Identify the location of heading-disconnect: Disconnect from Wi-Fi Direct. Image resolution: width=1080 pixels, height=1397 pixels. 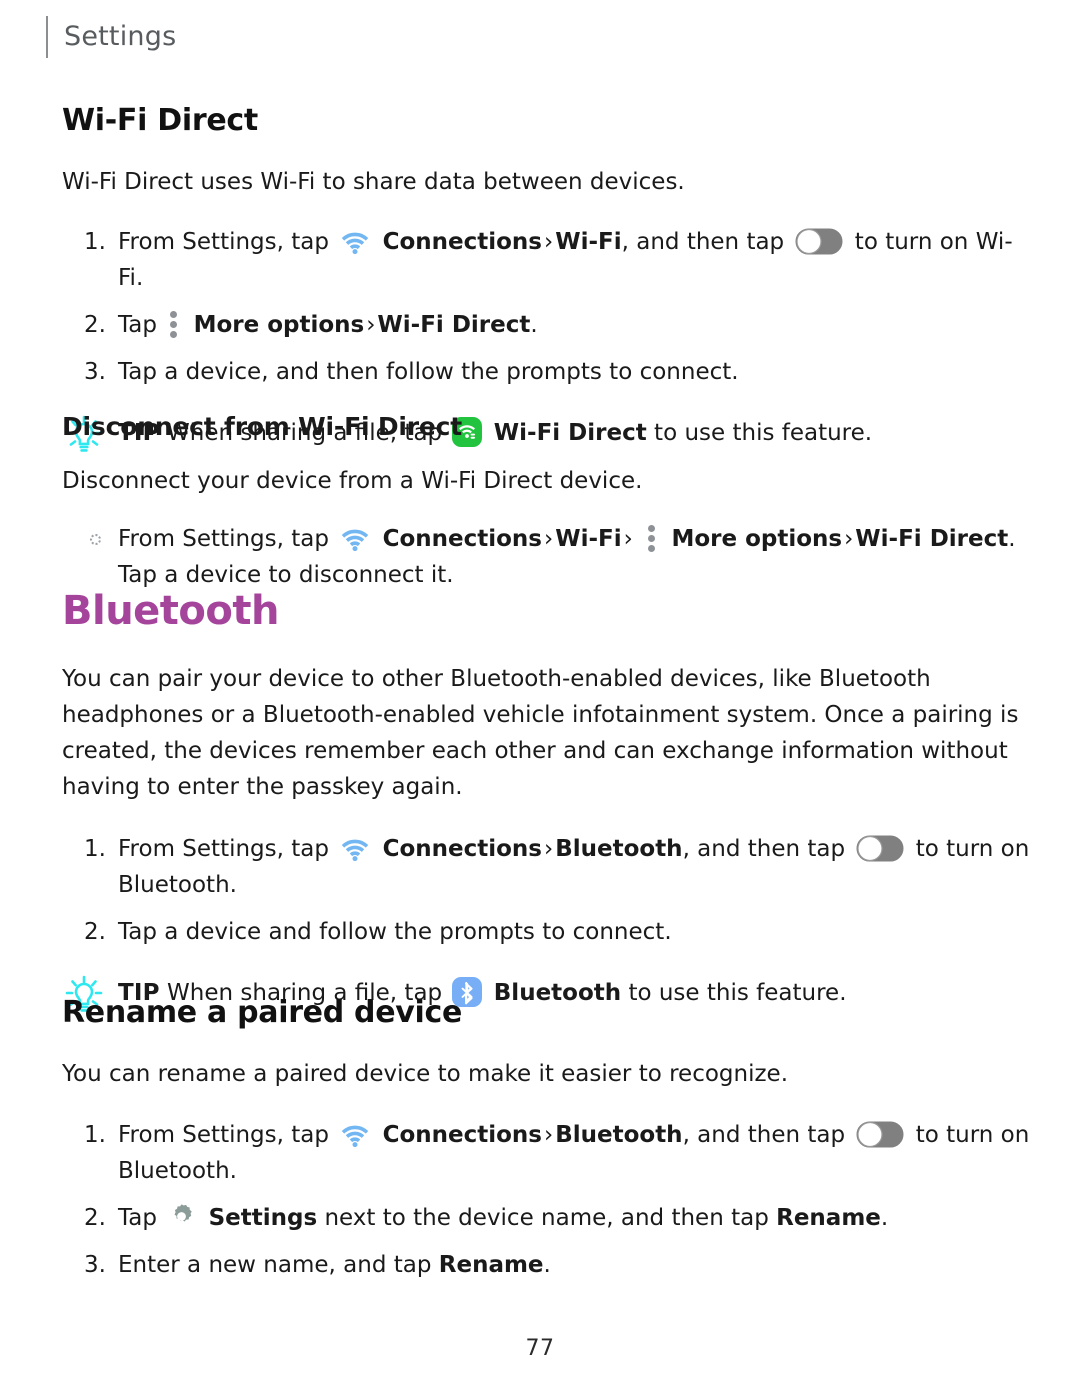
(262, 426).